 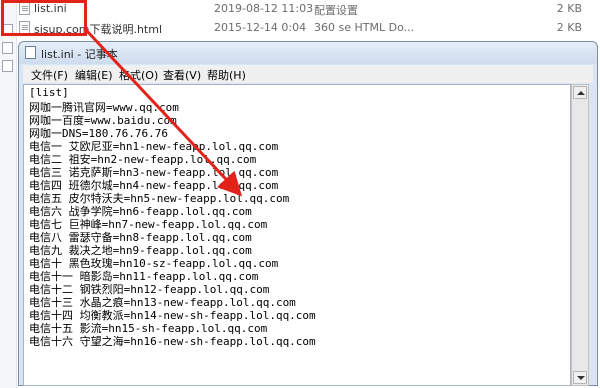 I want to click on notepad-icon, so click(x=30, y=52).